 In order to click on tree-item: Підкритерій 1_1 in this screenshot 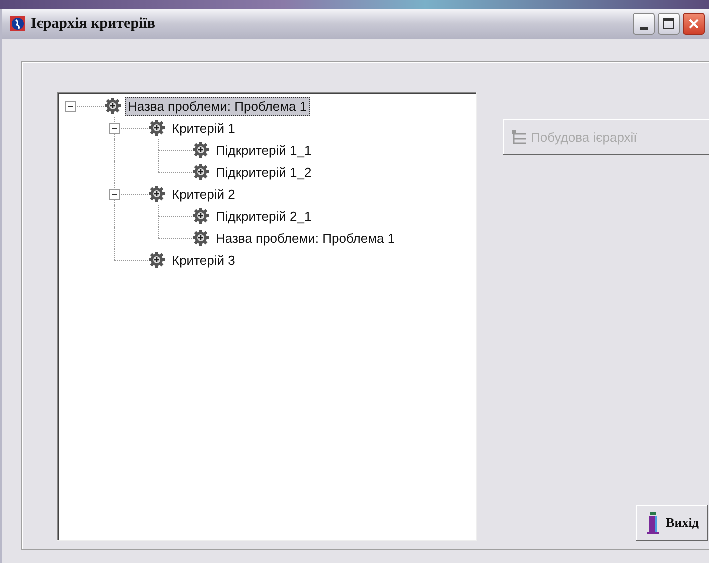, I will do `click(264, 150)`.